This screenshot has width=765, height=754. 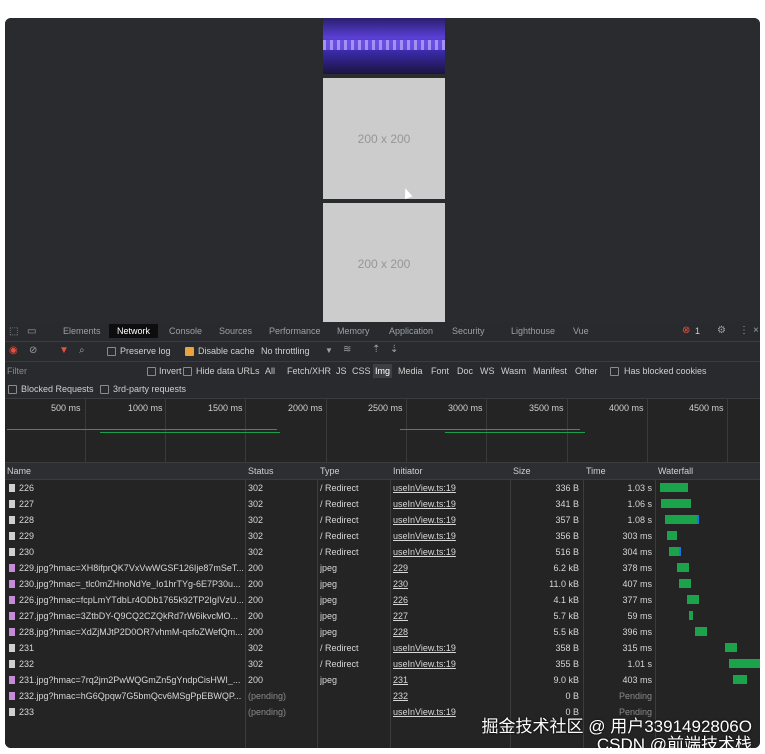 What do you see at coordinates (468, 331) in the screenshot?
I see `tab-security: Security` at bounding box center [468, 331].